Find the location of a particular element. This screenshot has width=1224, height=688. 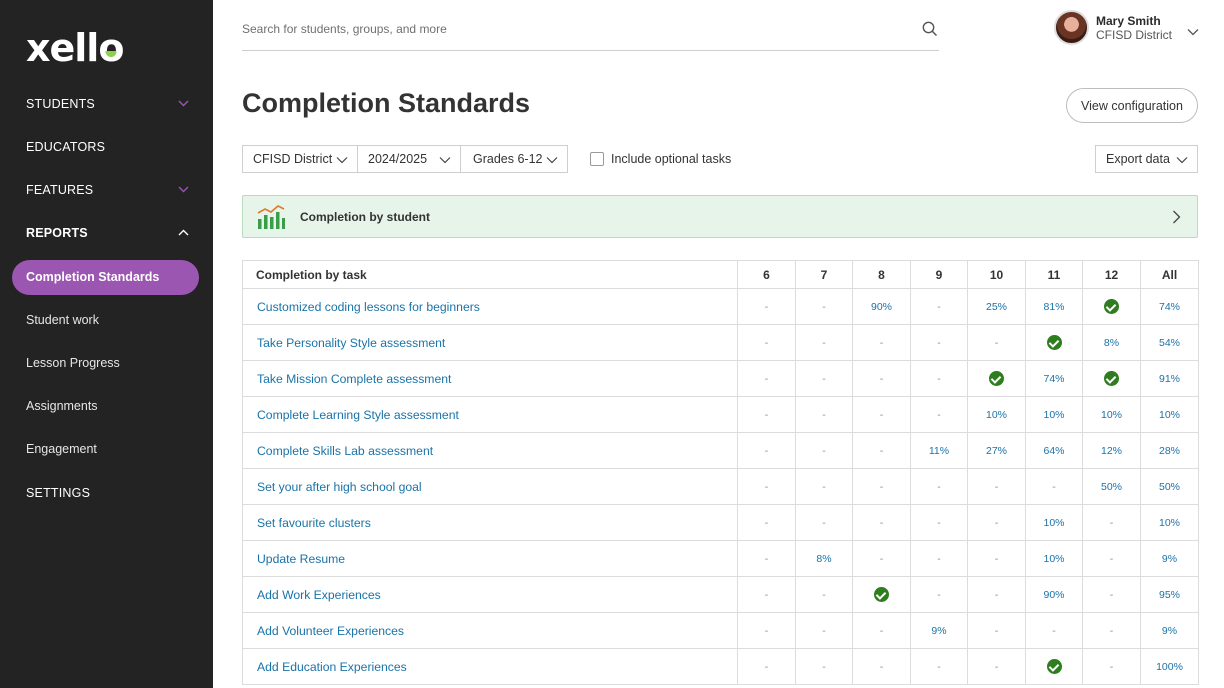

grades-select: Grades 6-12 is located at coordinates (514, 159).